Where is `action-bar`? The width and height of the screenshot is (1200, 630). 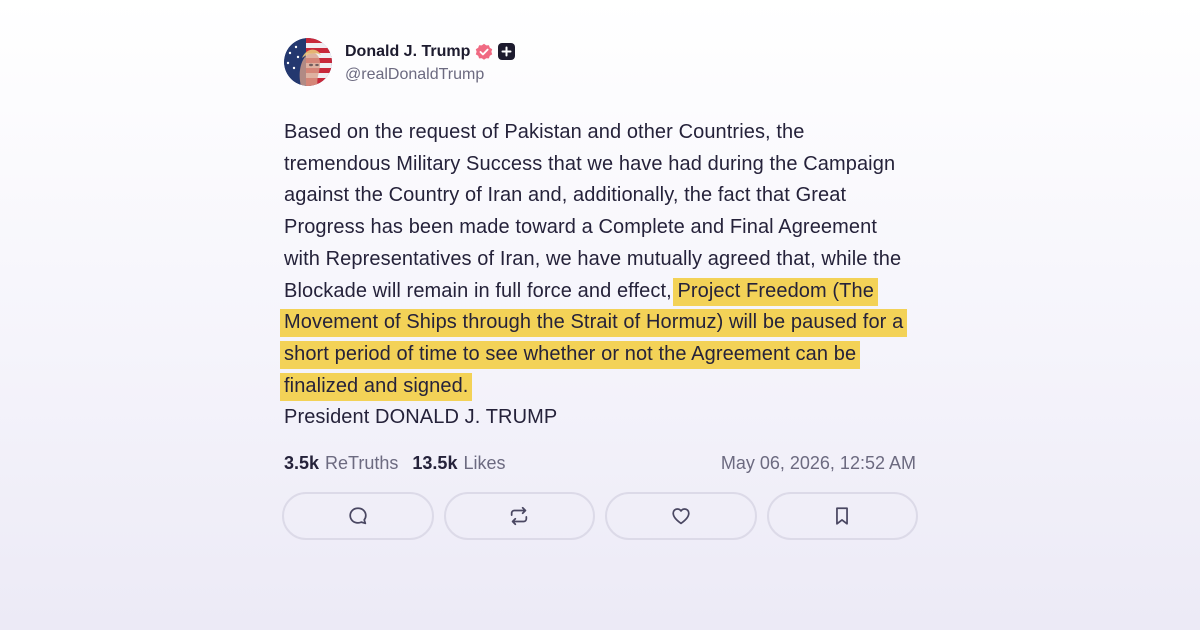
action-bar is located at coordinates (600, 516).